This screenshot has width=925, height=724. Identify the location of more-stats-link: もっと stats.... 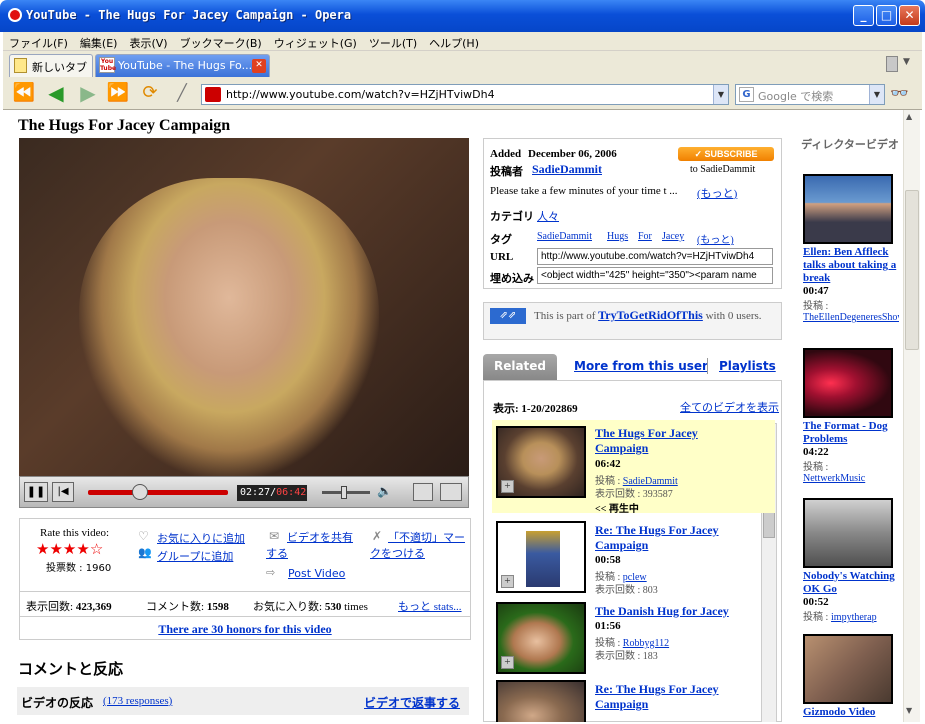
(430, 606).